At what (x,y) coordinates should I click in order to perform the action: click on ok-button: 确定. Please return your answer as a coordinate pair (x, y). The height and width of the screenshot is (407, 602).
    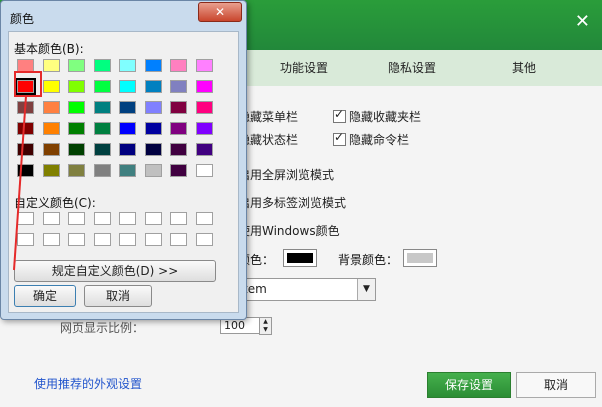
    Looking at the image, I should click on (45, 296).